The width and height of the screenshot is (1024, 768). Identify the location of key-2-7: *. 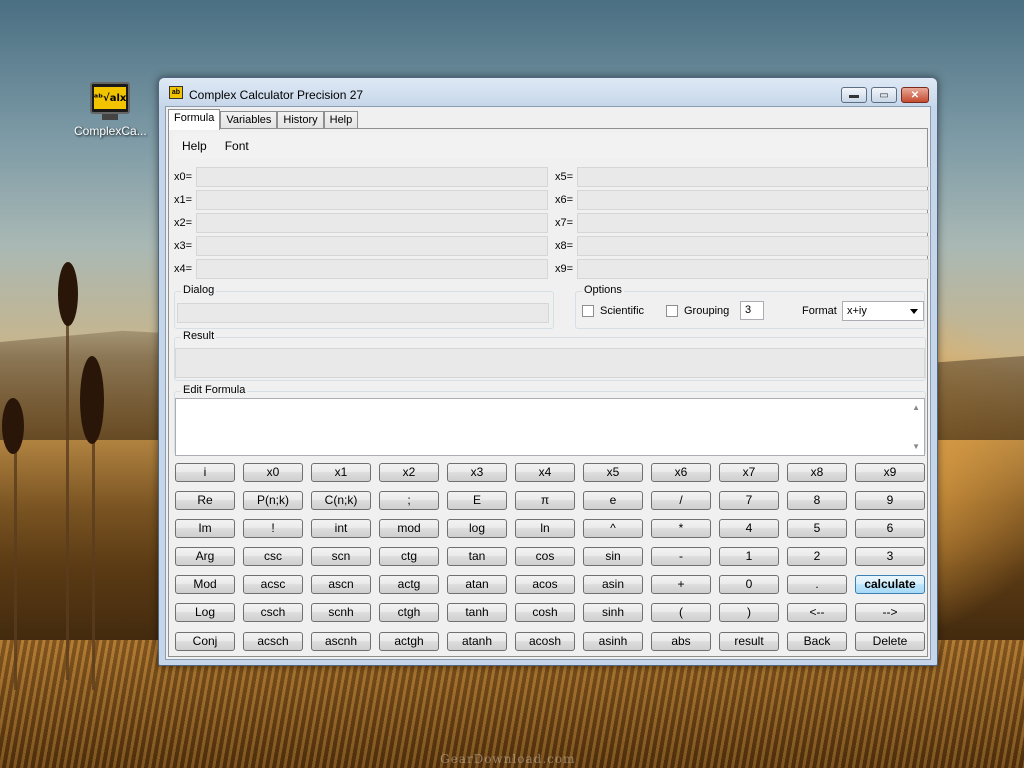
(681, 528).